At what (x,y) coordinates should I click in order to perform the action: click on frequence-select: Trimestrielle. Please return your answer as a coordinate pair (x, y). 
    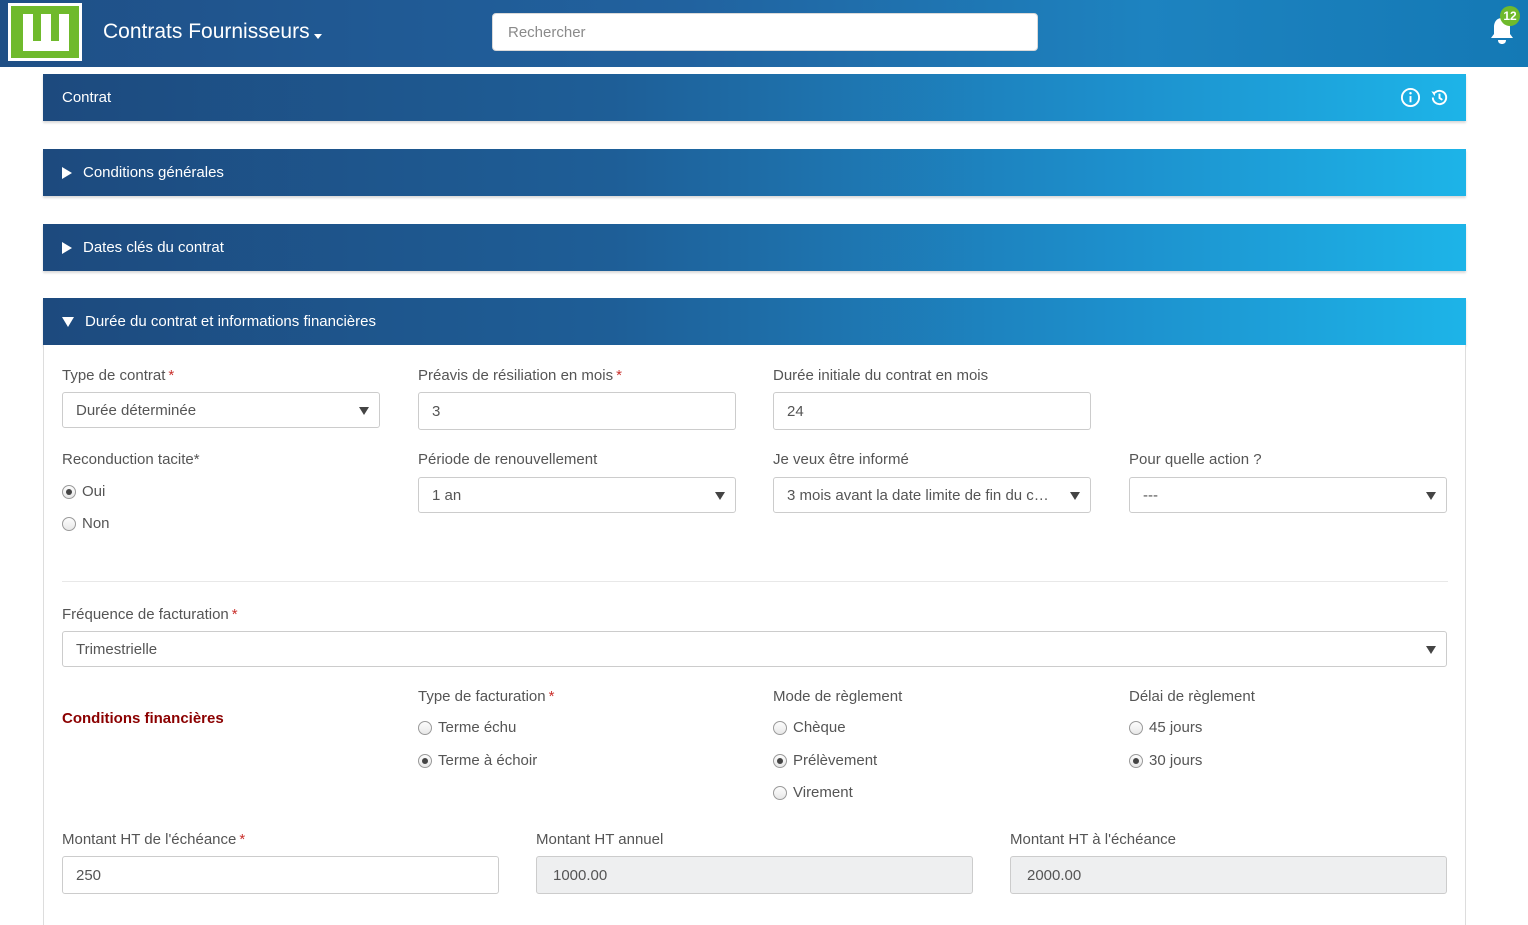
    Looking at the image, I should click on (754, 649).